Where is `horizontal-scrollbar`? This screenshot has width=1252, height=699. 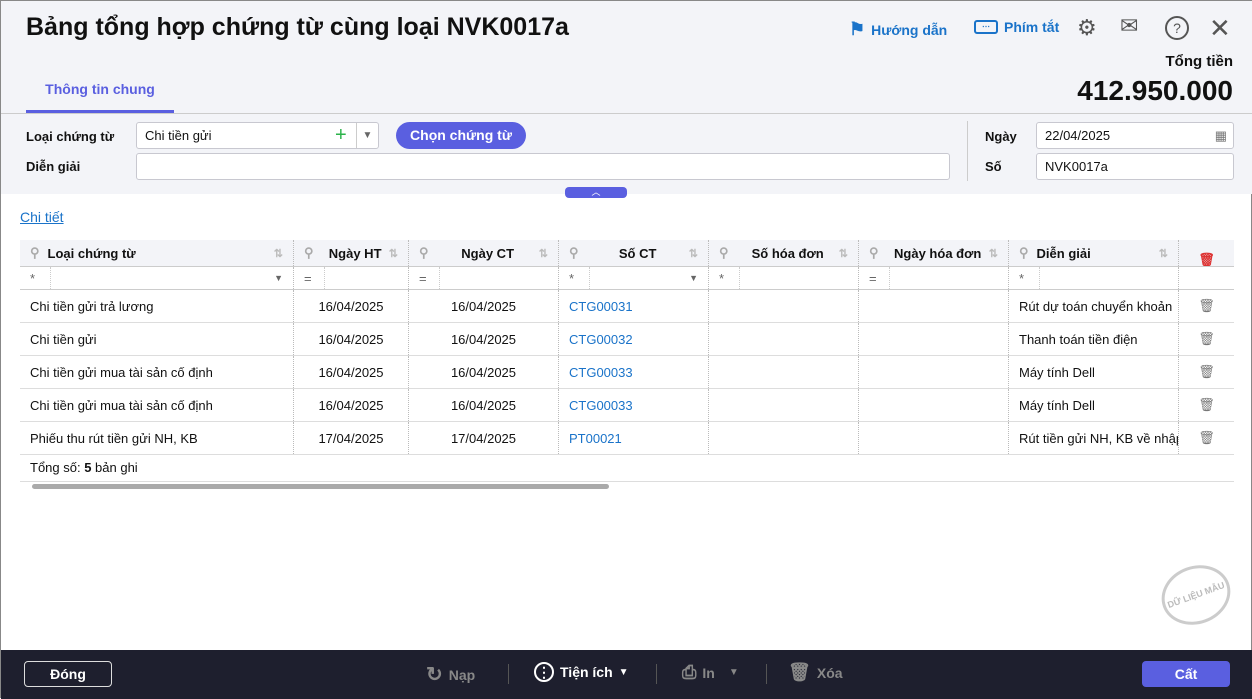 horizontal-scrollbar is located at coordinates (627, 485).